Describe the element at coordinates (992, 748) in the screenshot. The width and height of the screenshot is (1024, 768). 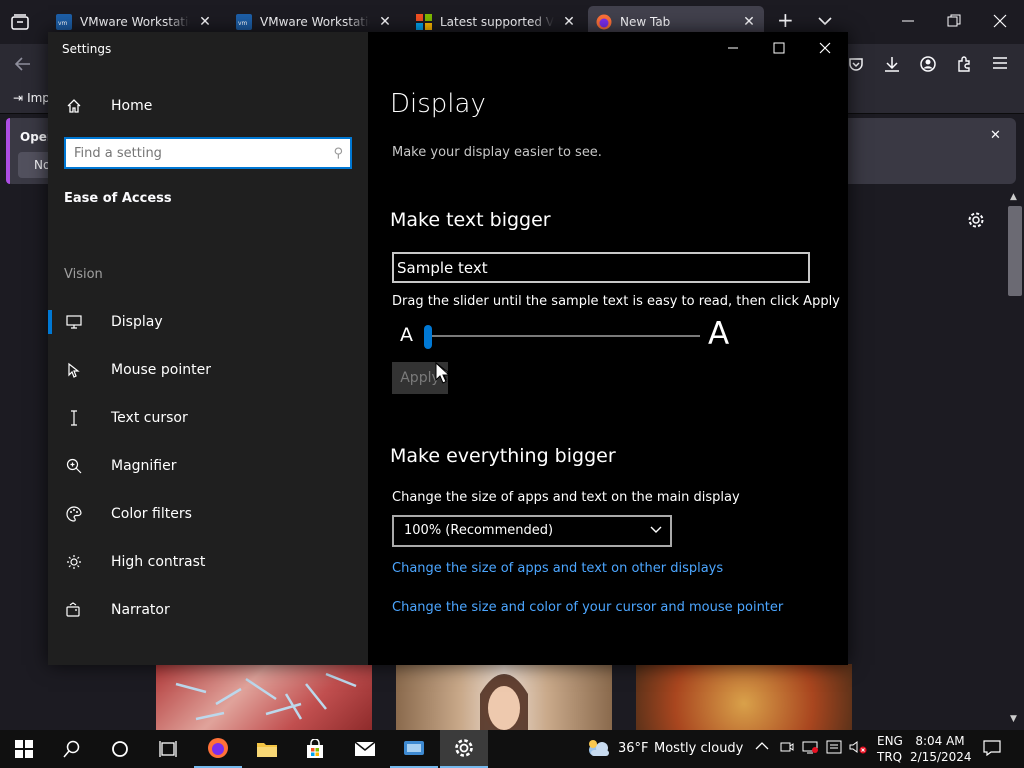
I see `notifications-icon` at that location.